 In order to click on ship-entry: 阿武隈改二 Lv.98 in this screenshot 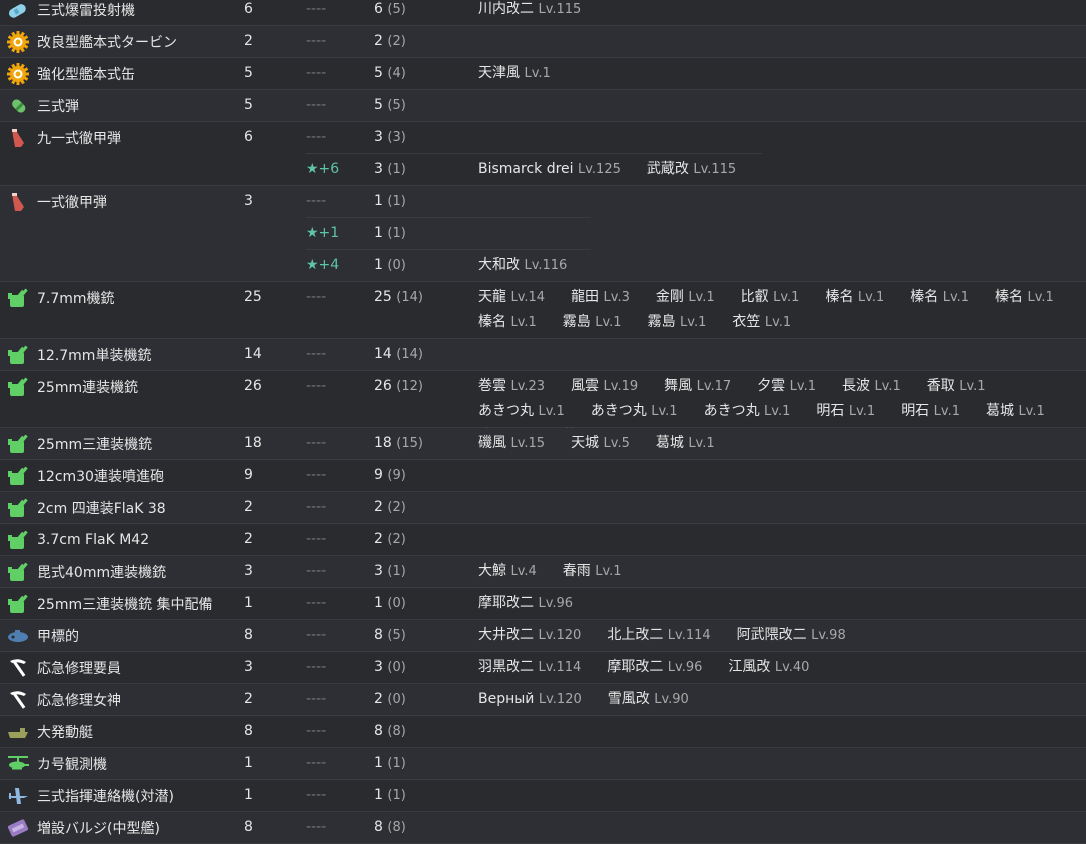, I will do `click(791, 635)`.